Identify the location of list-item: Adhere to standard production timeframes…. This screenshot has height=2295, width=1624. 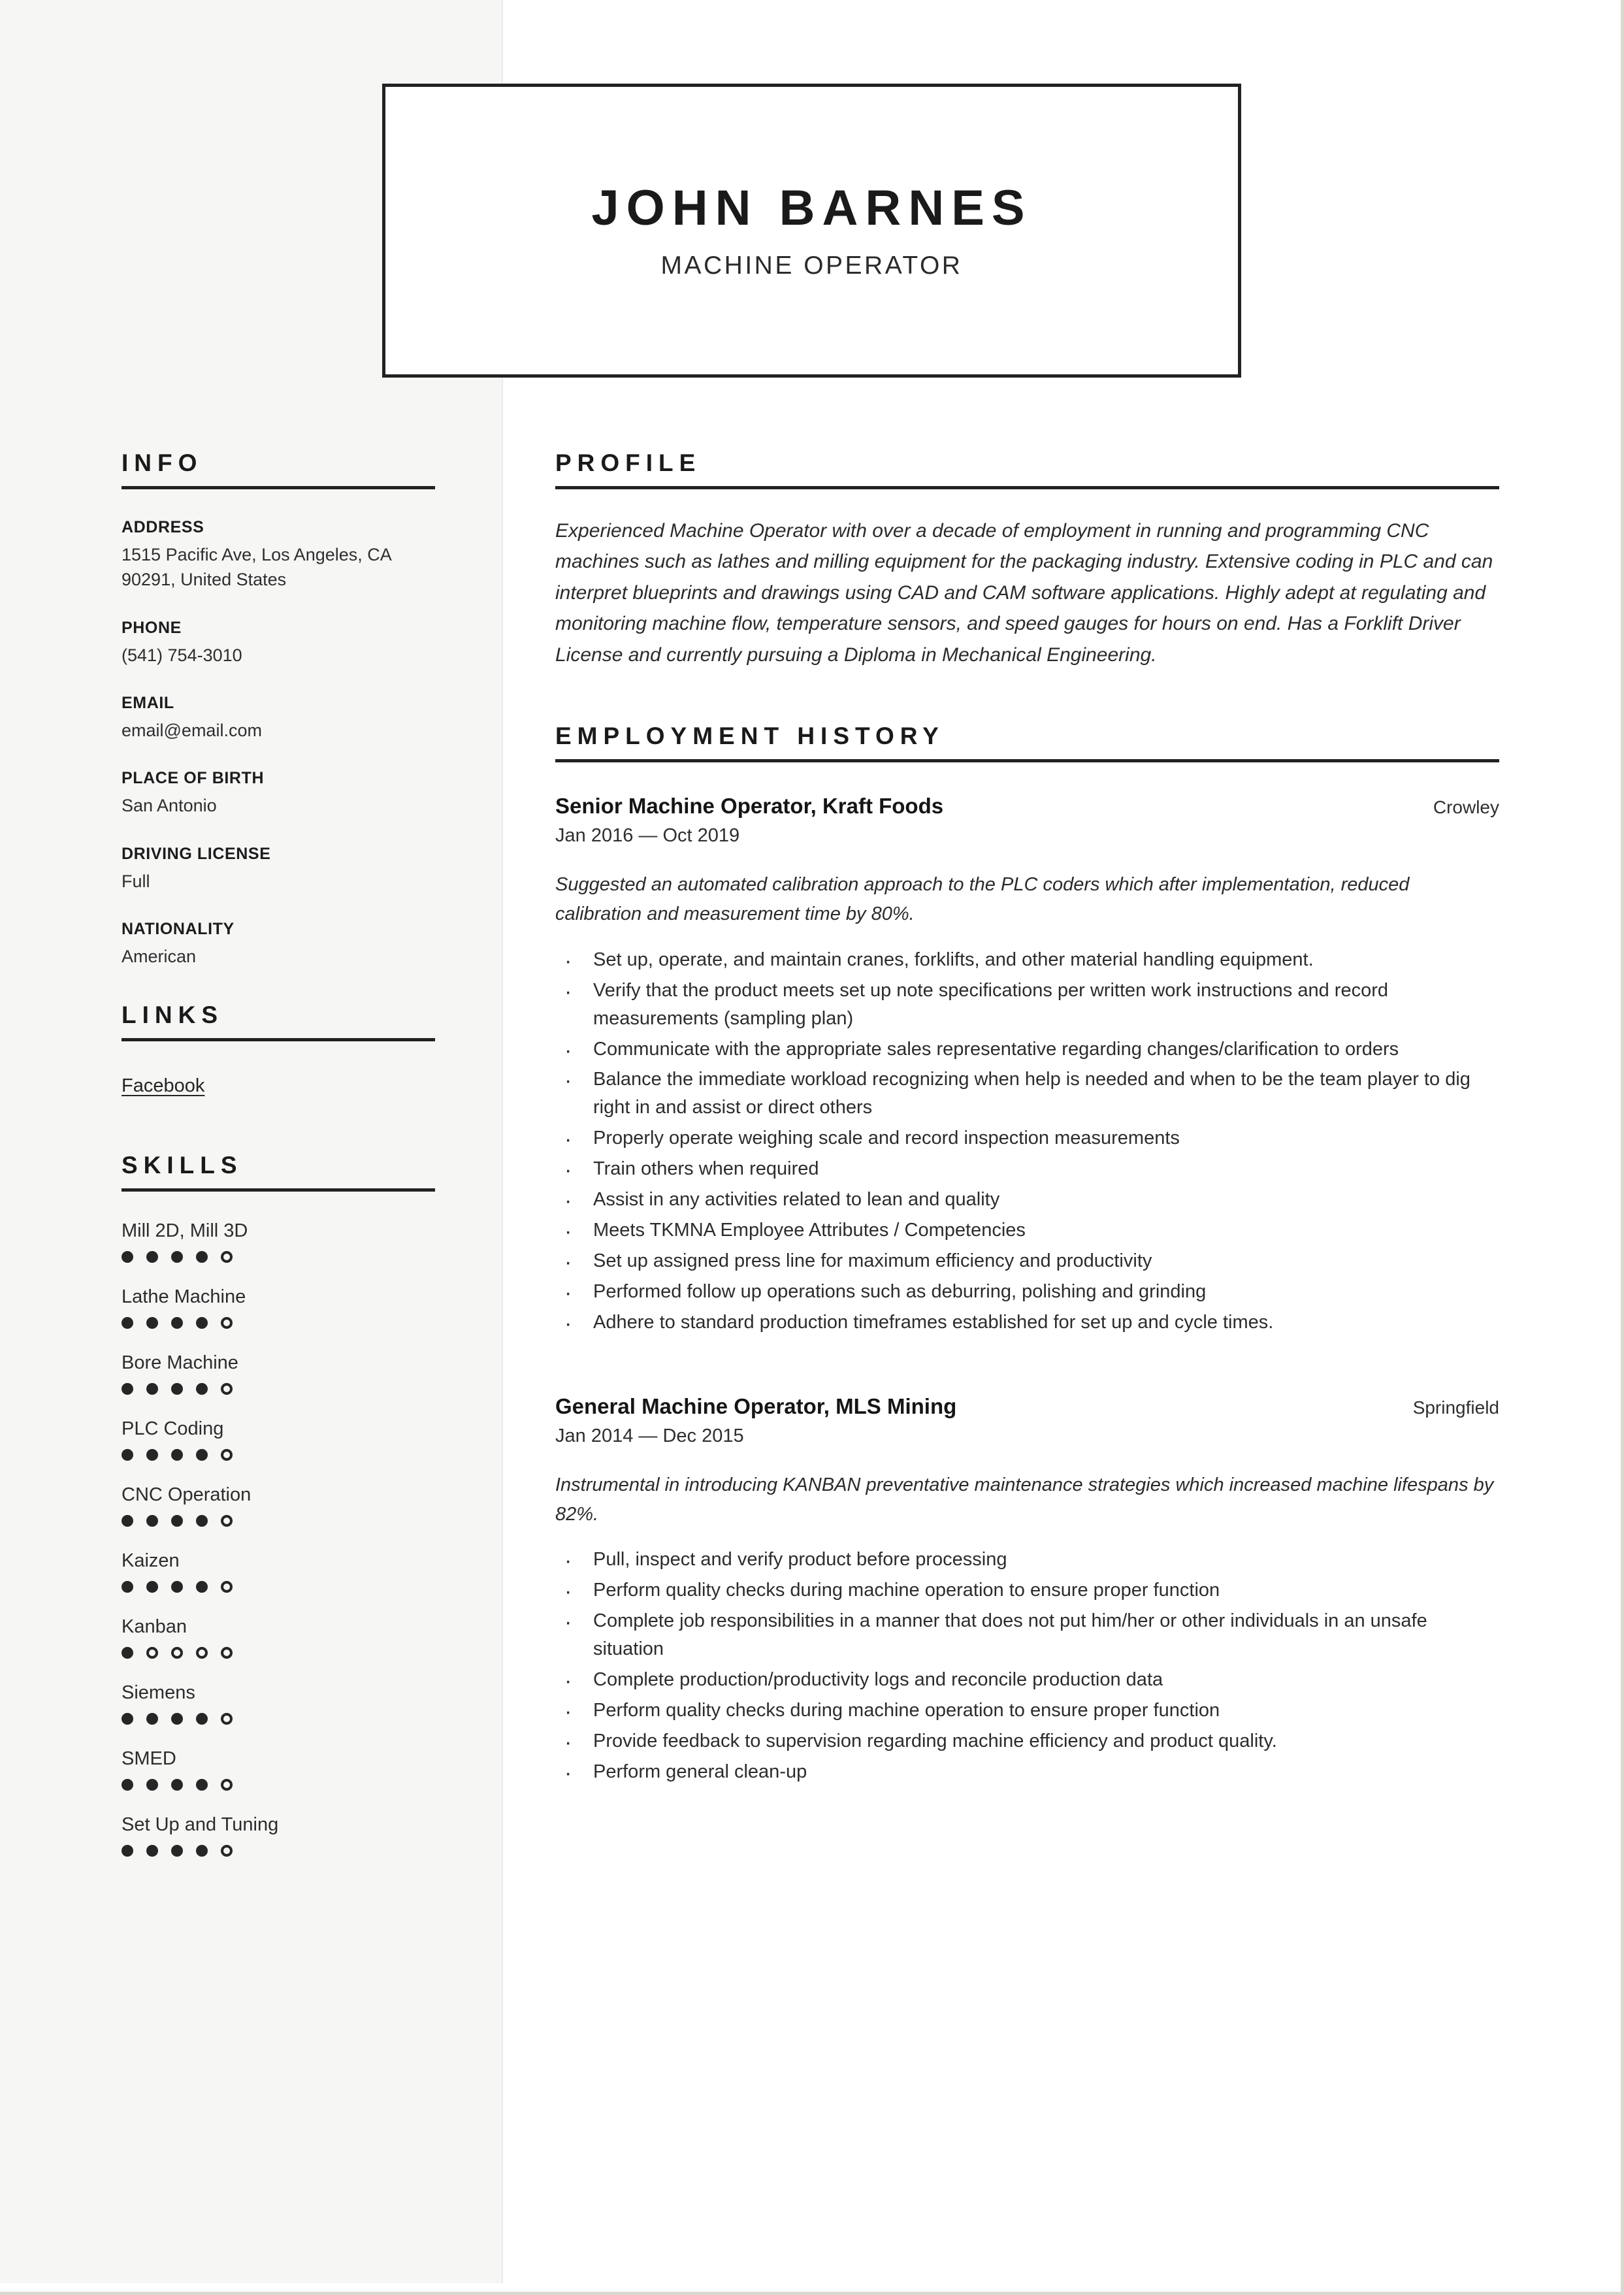
(1027, 1323).